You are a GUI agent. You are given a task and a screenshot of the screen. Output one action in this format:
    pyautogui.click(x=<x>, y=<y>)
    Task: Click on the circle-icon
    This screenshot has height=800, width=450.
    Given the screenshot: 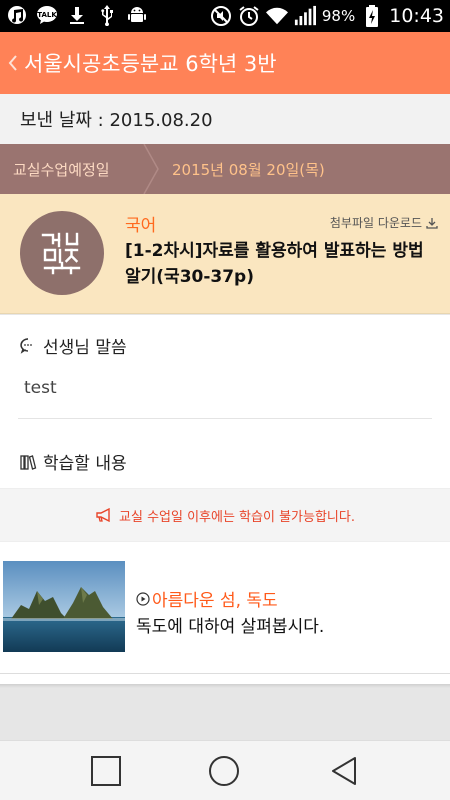 What is the action you would take?
    pyautogui.click(x=224, y=771)
    